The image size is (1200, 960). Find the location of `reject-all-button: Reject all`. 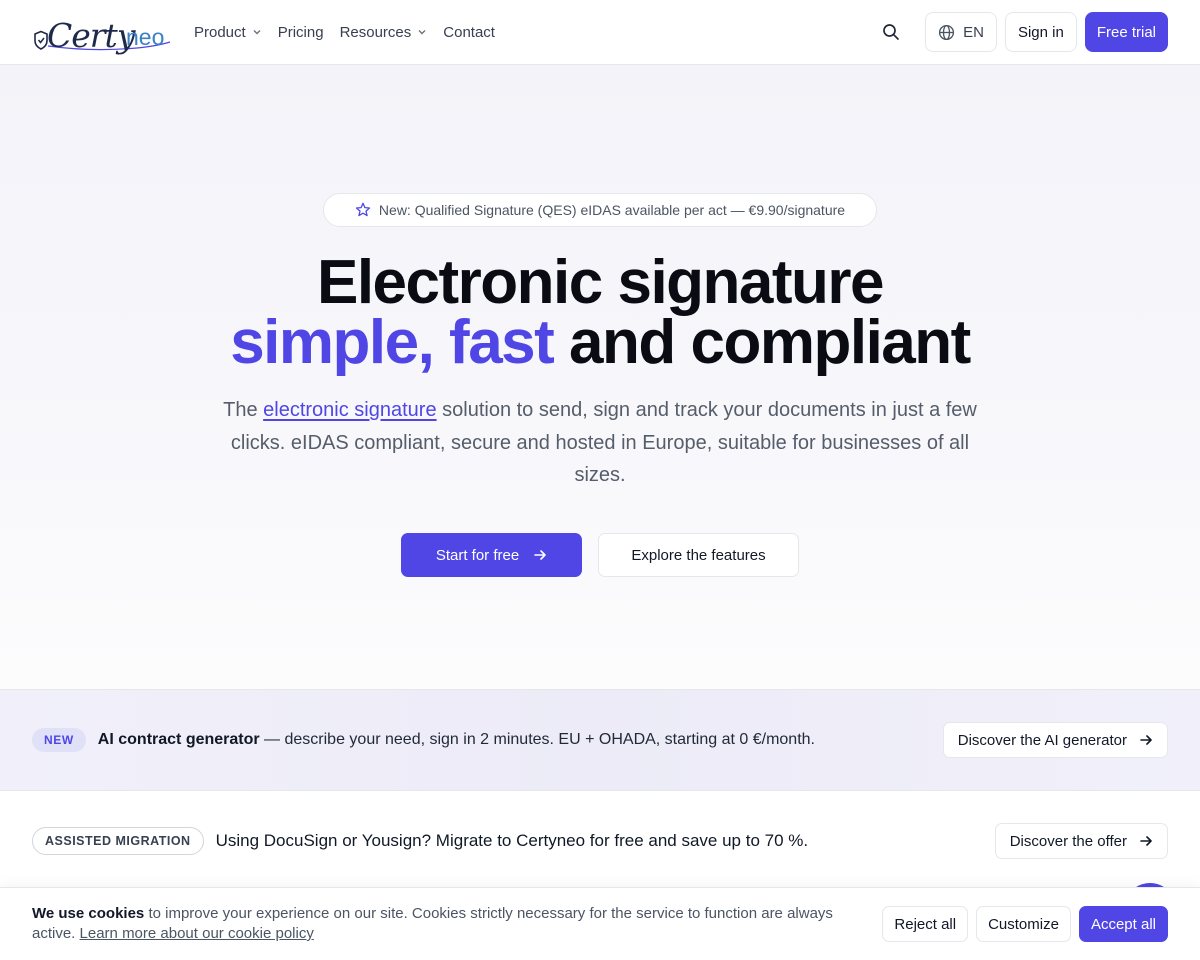

reject-all-button: Reject all is located at coordinates (925, 924).